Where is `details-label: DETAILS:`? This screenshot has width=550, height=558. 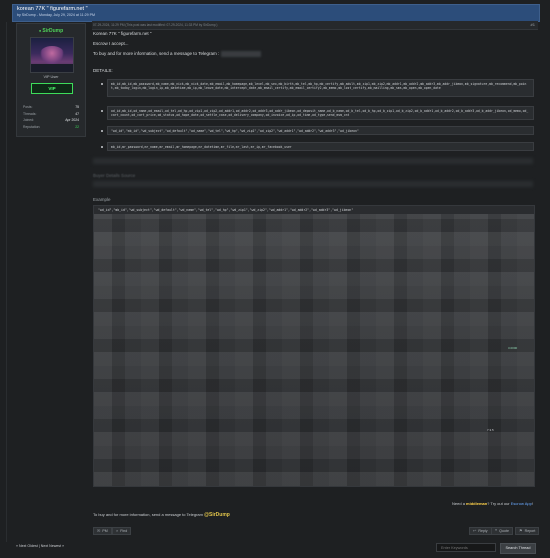 details-label: DETAILS: is located at coordinates (103, 70).